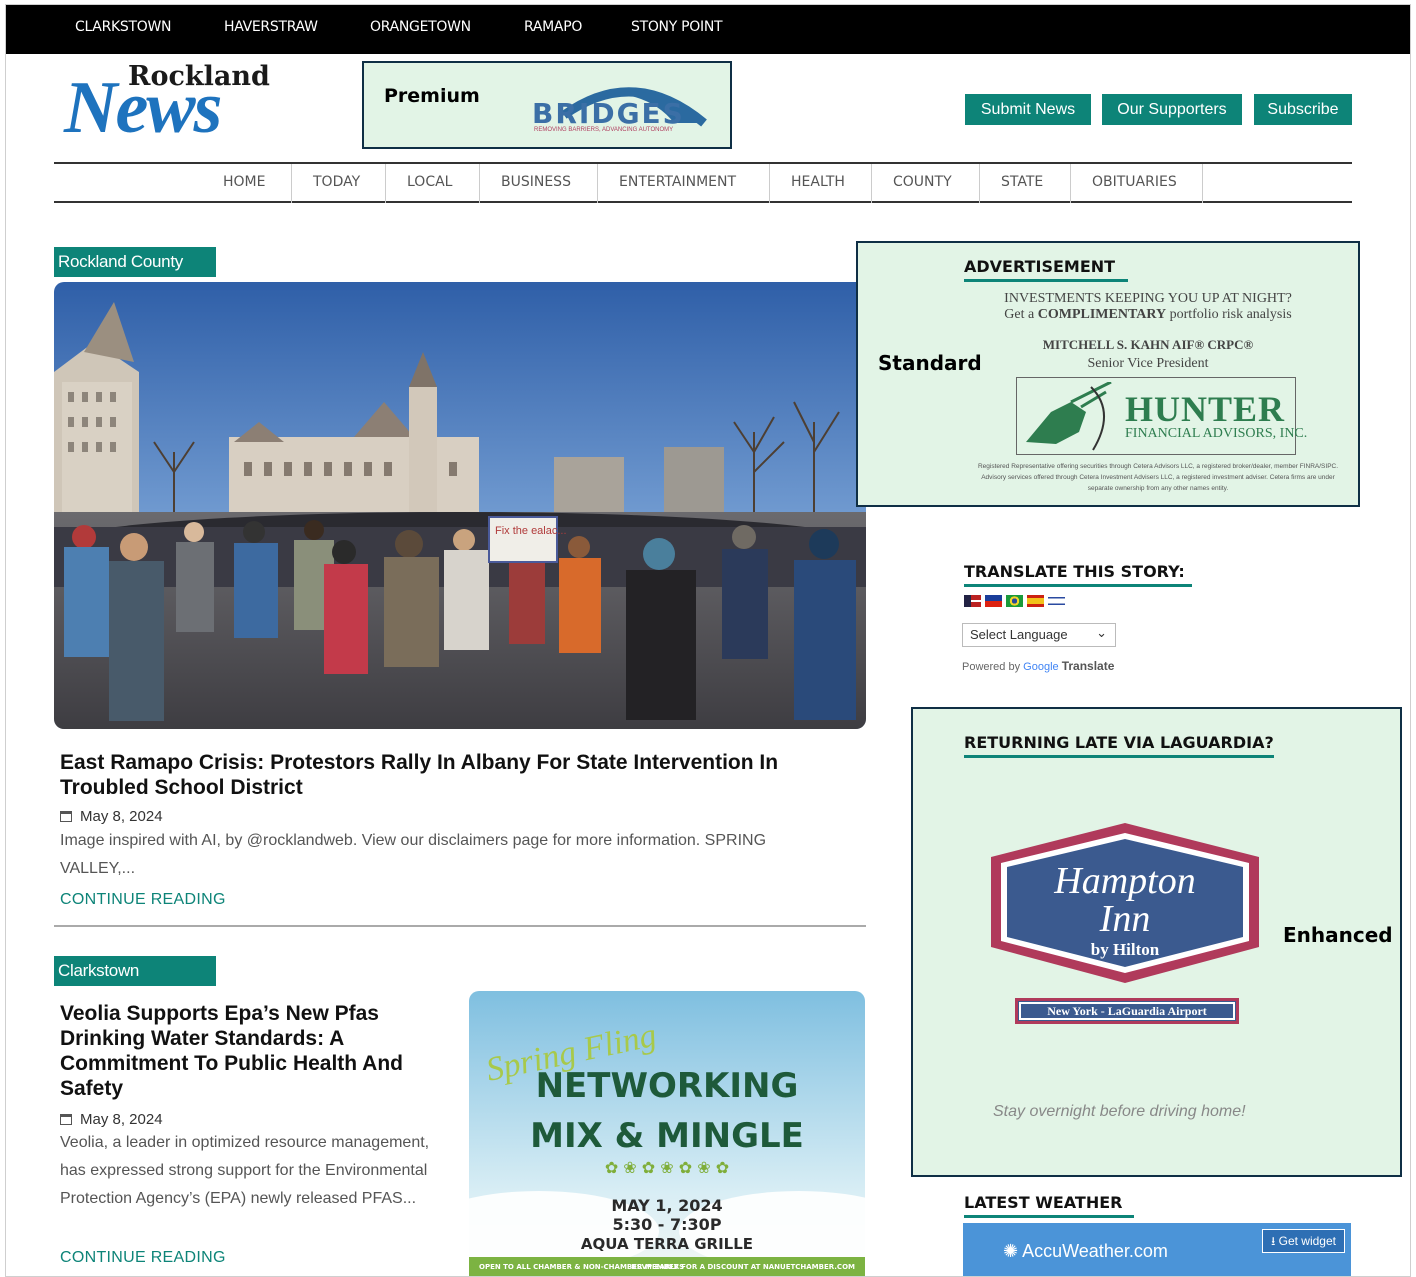 The width and height of the screenshot is (1416, 1277). I want to click on israel-flag-icon, so click(1056, 601).